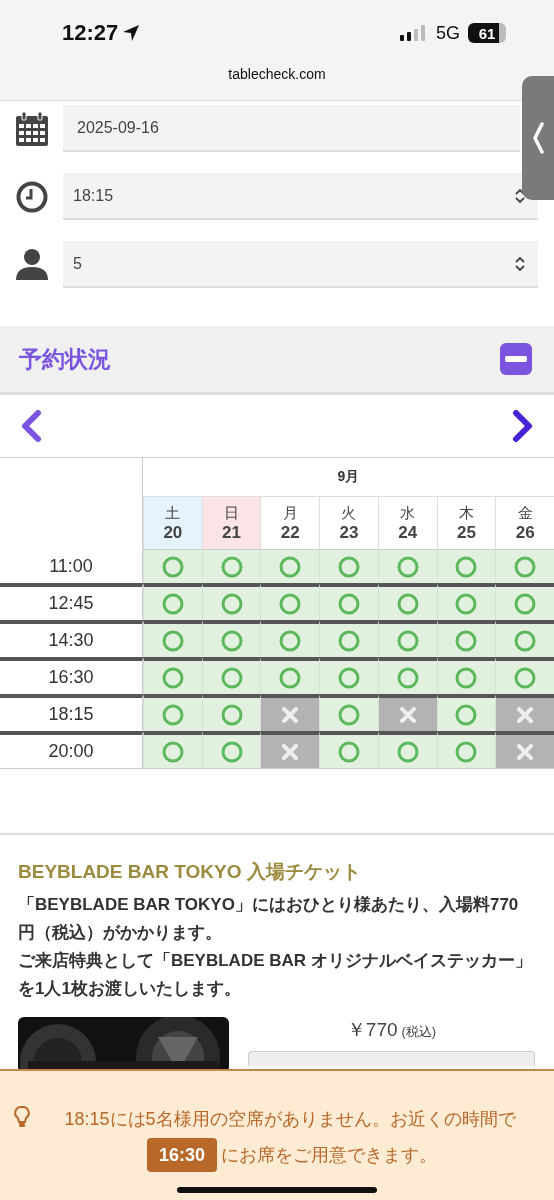  Describe the element at coordinates (291, 128) in the screenshot. I see `date-field: 2025-09-16` at that location.